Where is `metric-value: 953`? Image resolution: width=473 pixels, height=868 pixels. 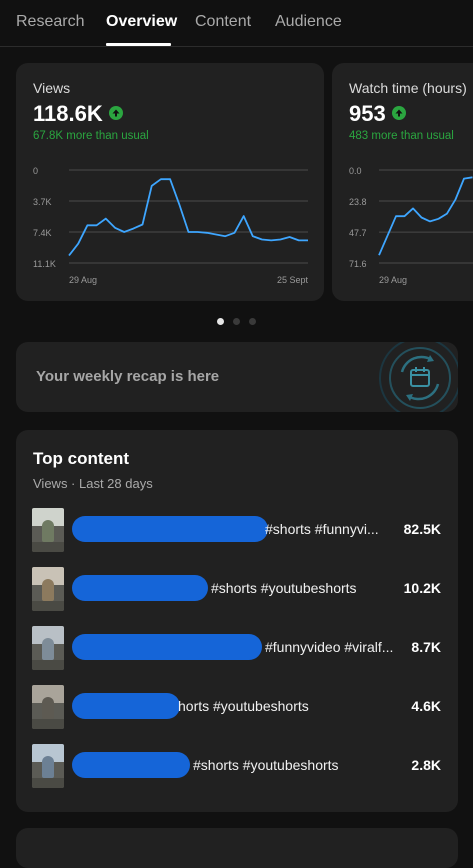
metric-value: 953 is located at coordinates (377, 114).